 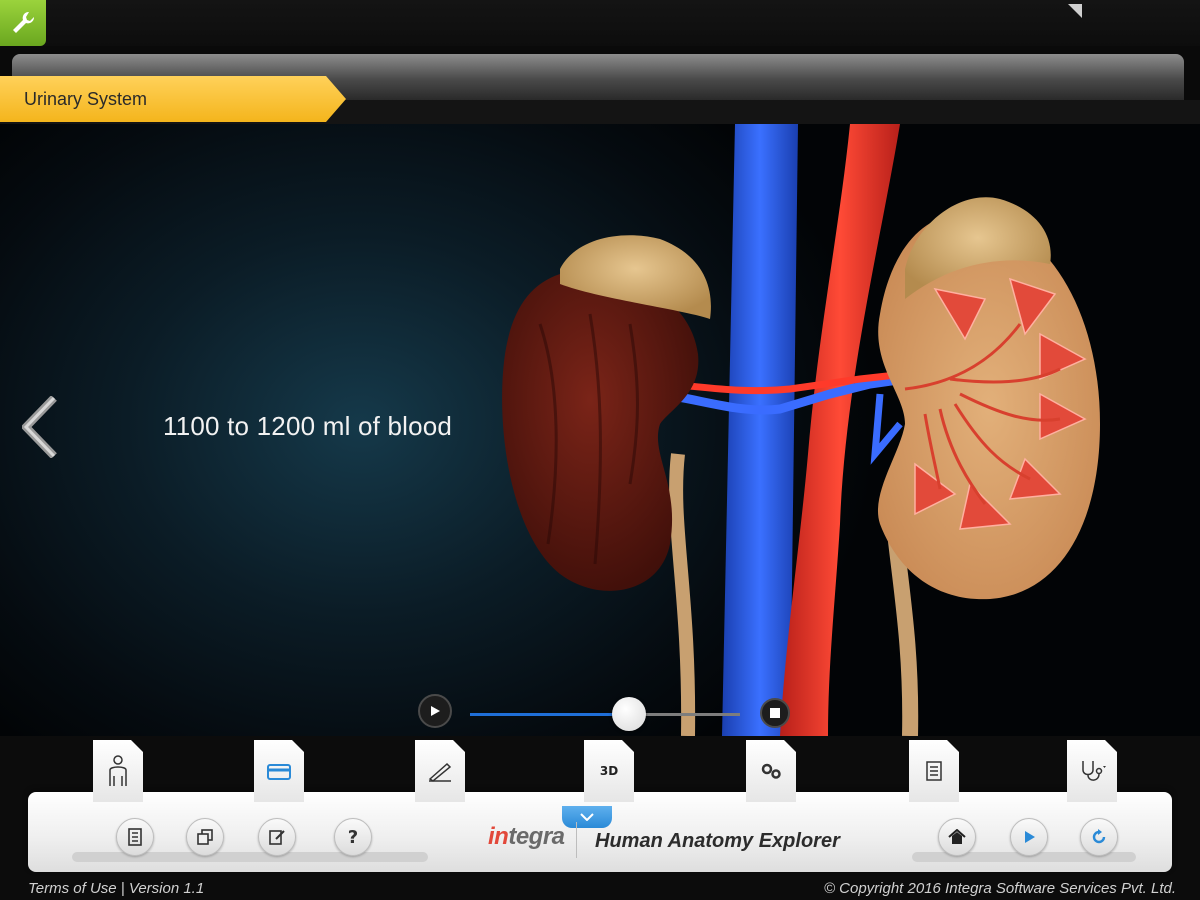 I want to click on pen-edit-icon, so click(x=440, y=772).